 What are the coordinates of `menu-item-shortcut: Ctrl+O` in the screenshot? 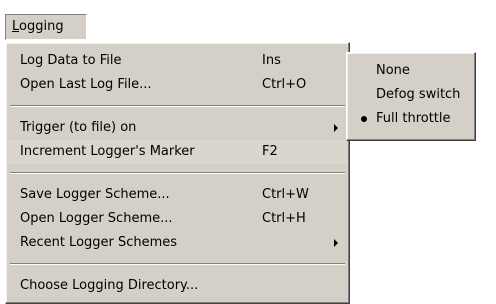 It's located at (284, 84).